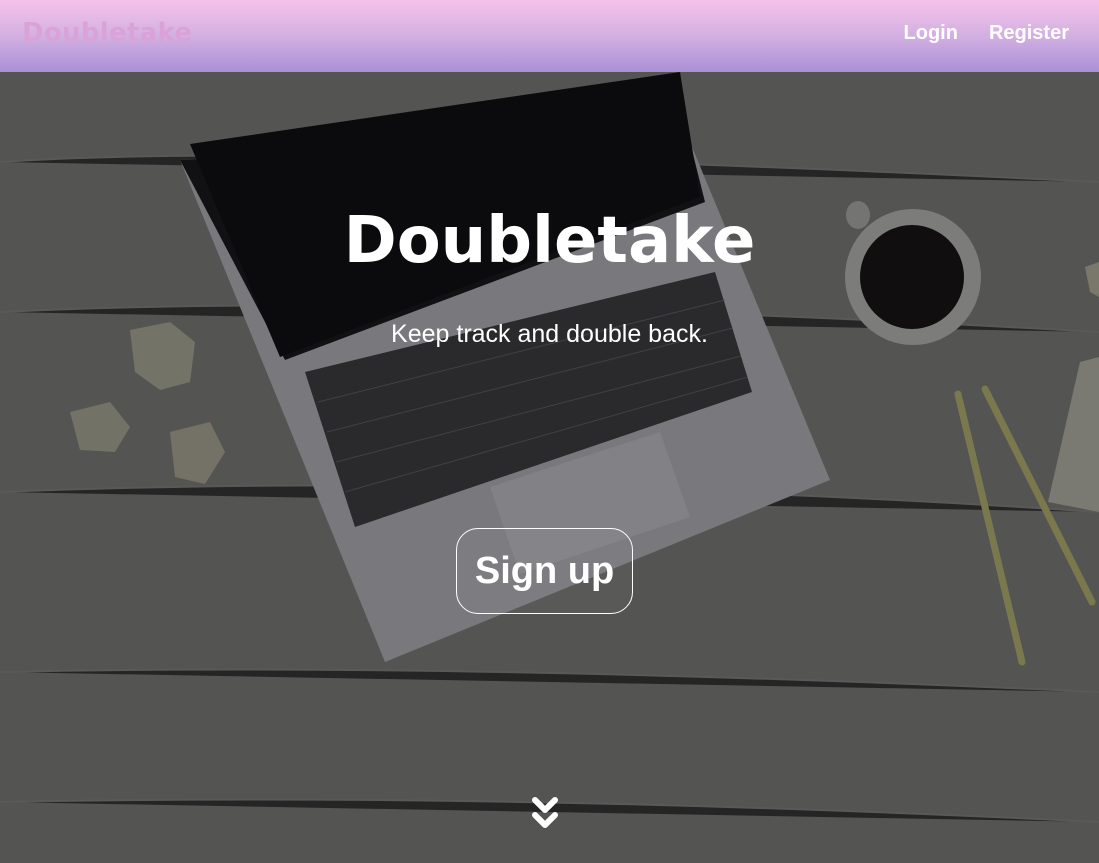  I want to click on hero-subtitle: Keep track and double back., so click(549, 334).